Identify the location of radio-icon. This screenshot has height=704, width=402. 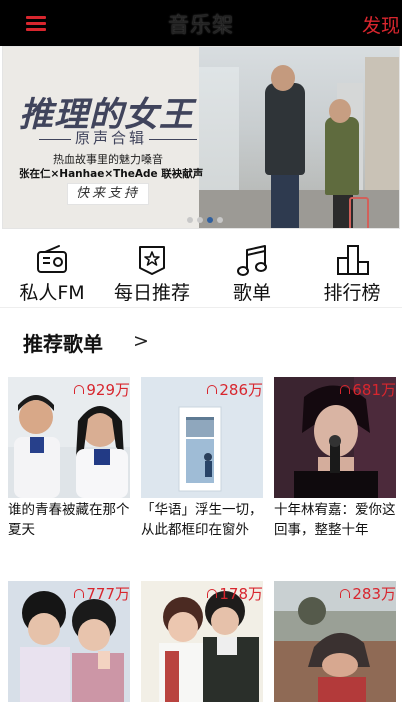
(52, 259).